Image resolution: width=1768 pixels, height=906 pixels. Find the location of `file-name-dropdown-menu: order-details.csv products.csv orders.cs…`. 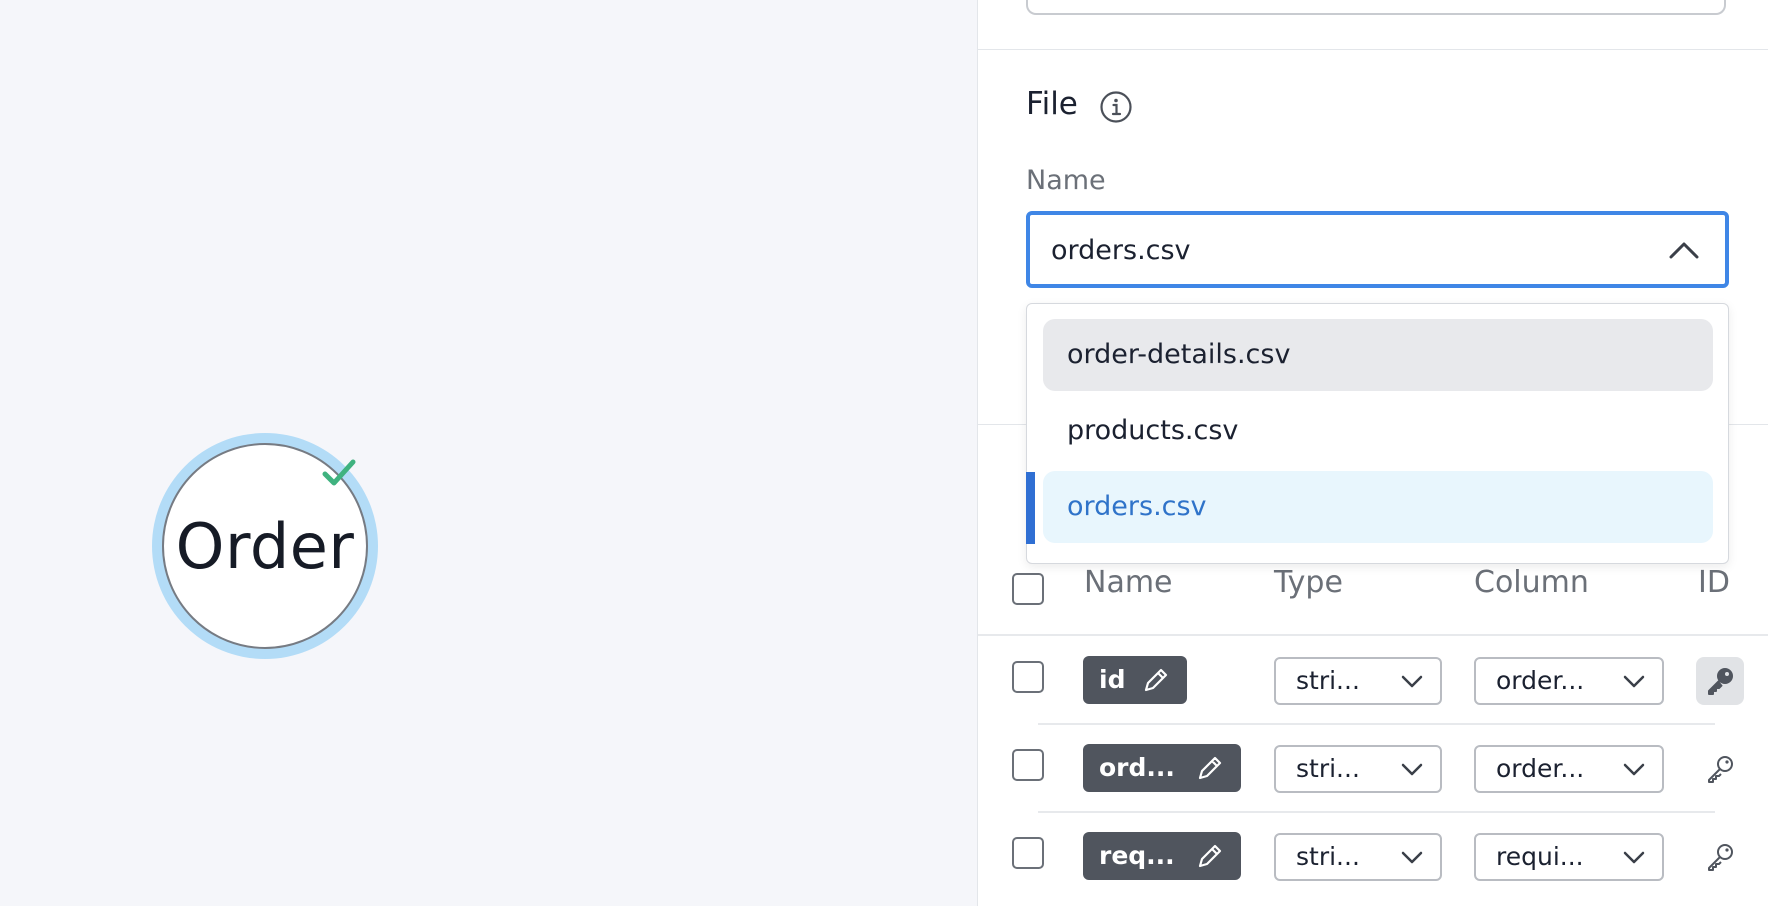

file-name-dropdown-menu: order-details.csv products.csv orders.cs… is located at coordinates (1377, 433).